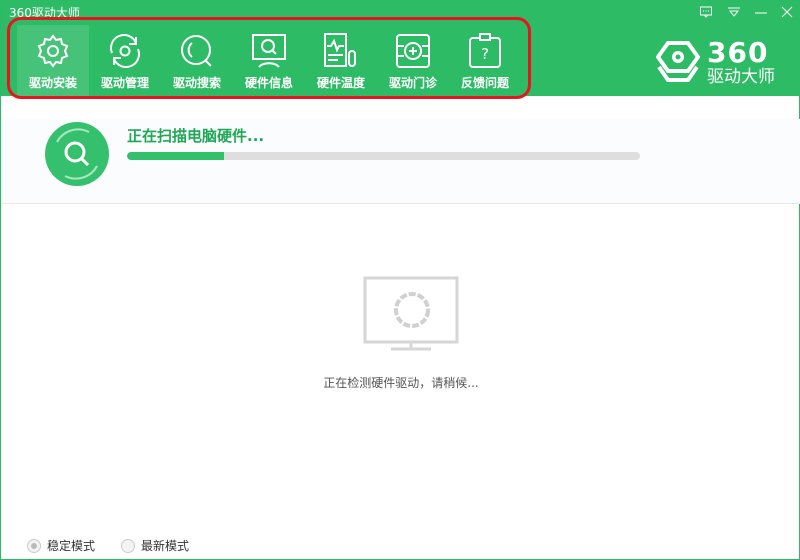 This screenshot has height=560, width=800. I want to click on monitor-search-icon, so click(269, 51).